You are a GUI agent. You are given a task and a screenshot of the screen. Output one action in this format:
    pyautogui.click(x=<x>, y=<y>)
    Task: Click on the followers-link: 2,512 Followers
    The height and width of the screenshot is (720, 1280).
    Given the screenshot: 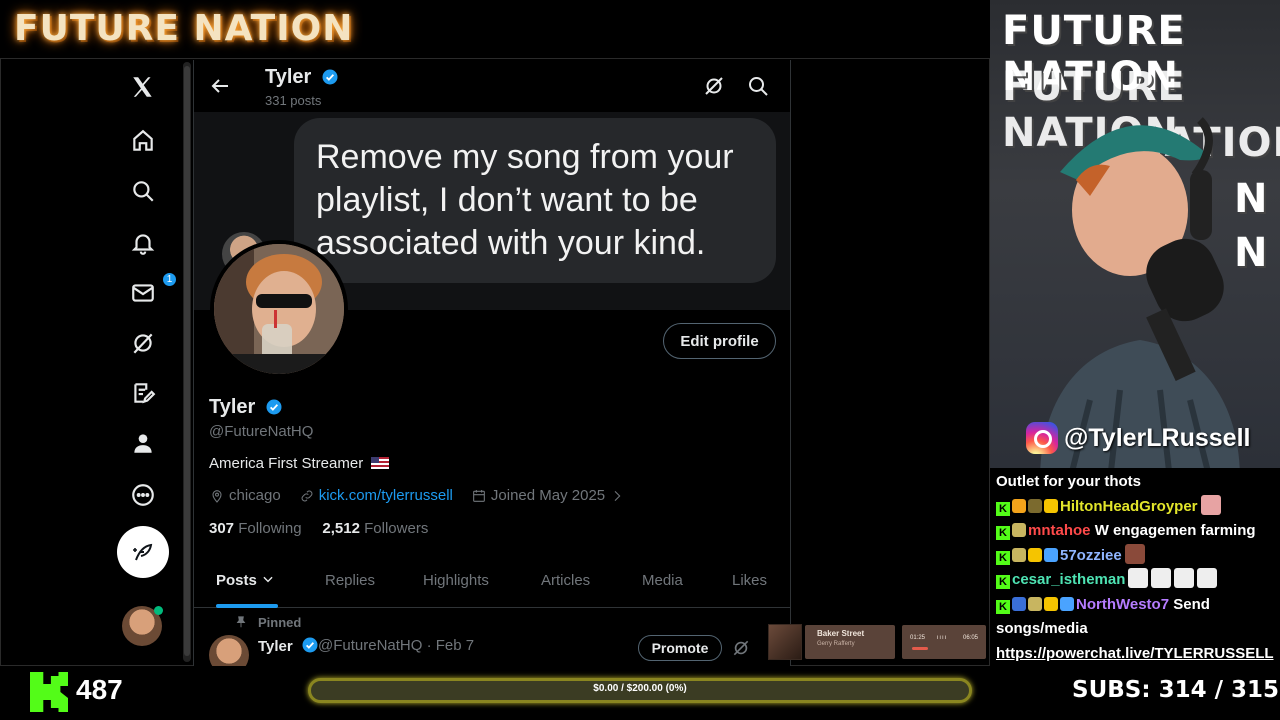 What is the action you would take?
    pyautogui.click(x=375, y=528)
    